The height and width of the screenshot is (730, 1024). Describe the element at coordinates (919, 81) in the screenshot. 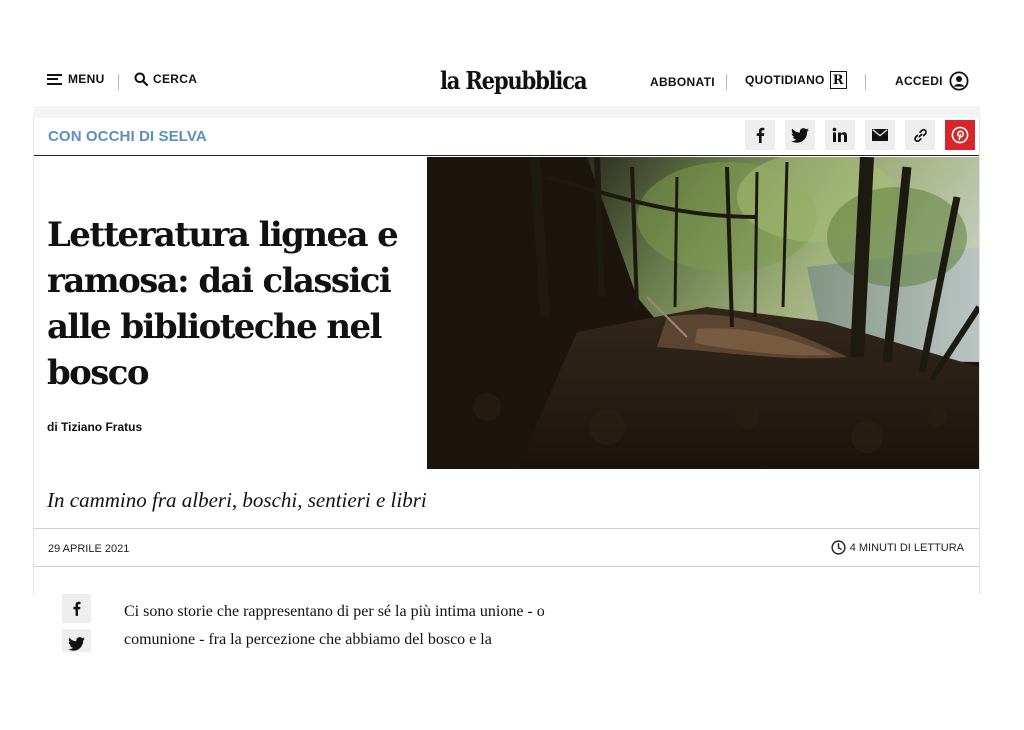

I see `login-label: ACCEDI` at that location.